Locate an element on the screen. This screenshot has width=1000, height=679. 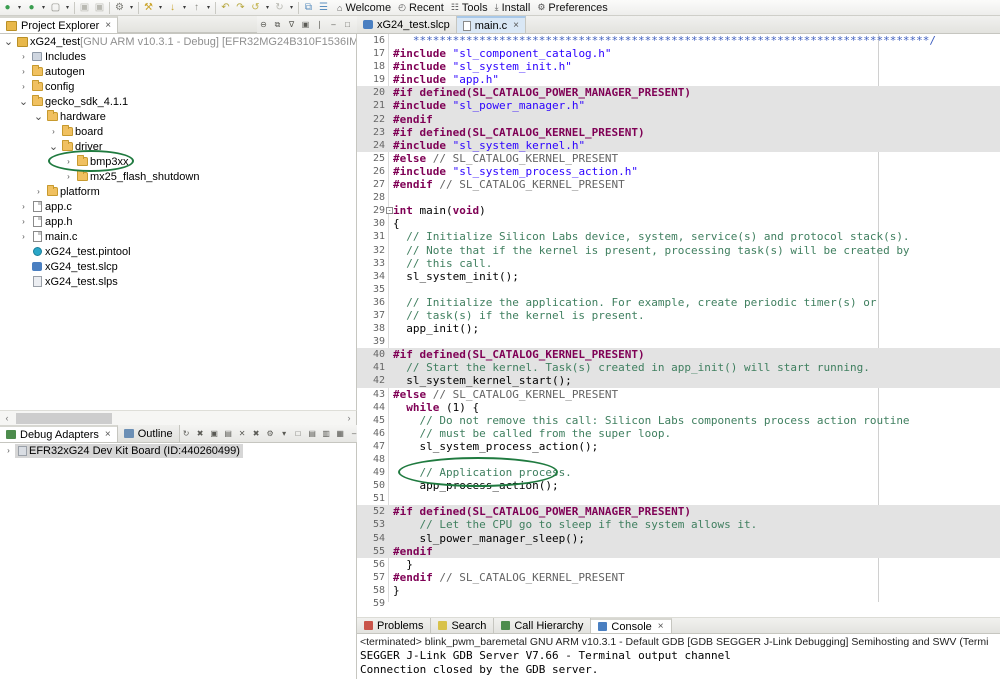
code-line-50: 50 app_process_action(); is located at coordinates (678, 485).